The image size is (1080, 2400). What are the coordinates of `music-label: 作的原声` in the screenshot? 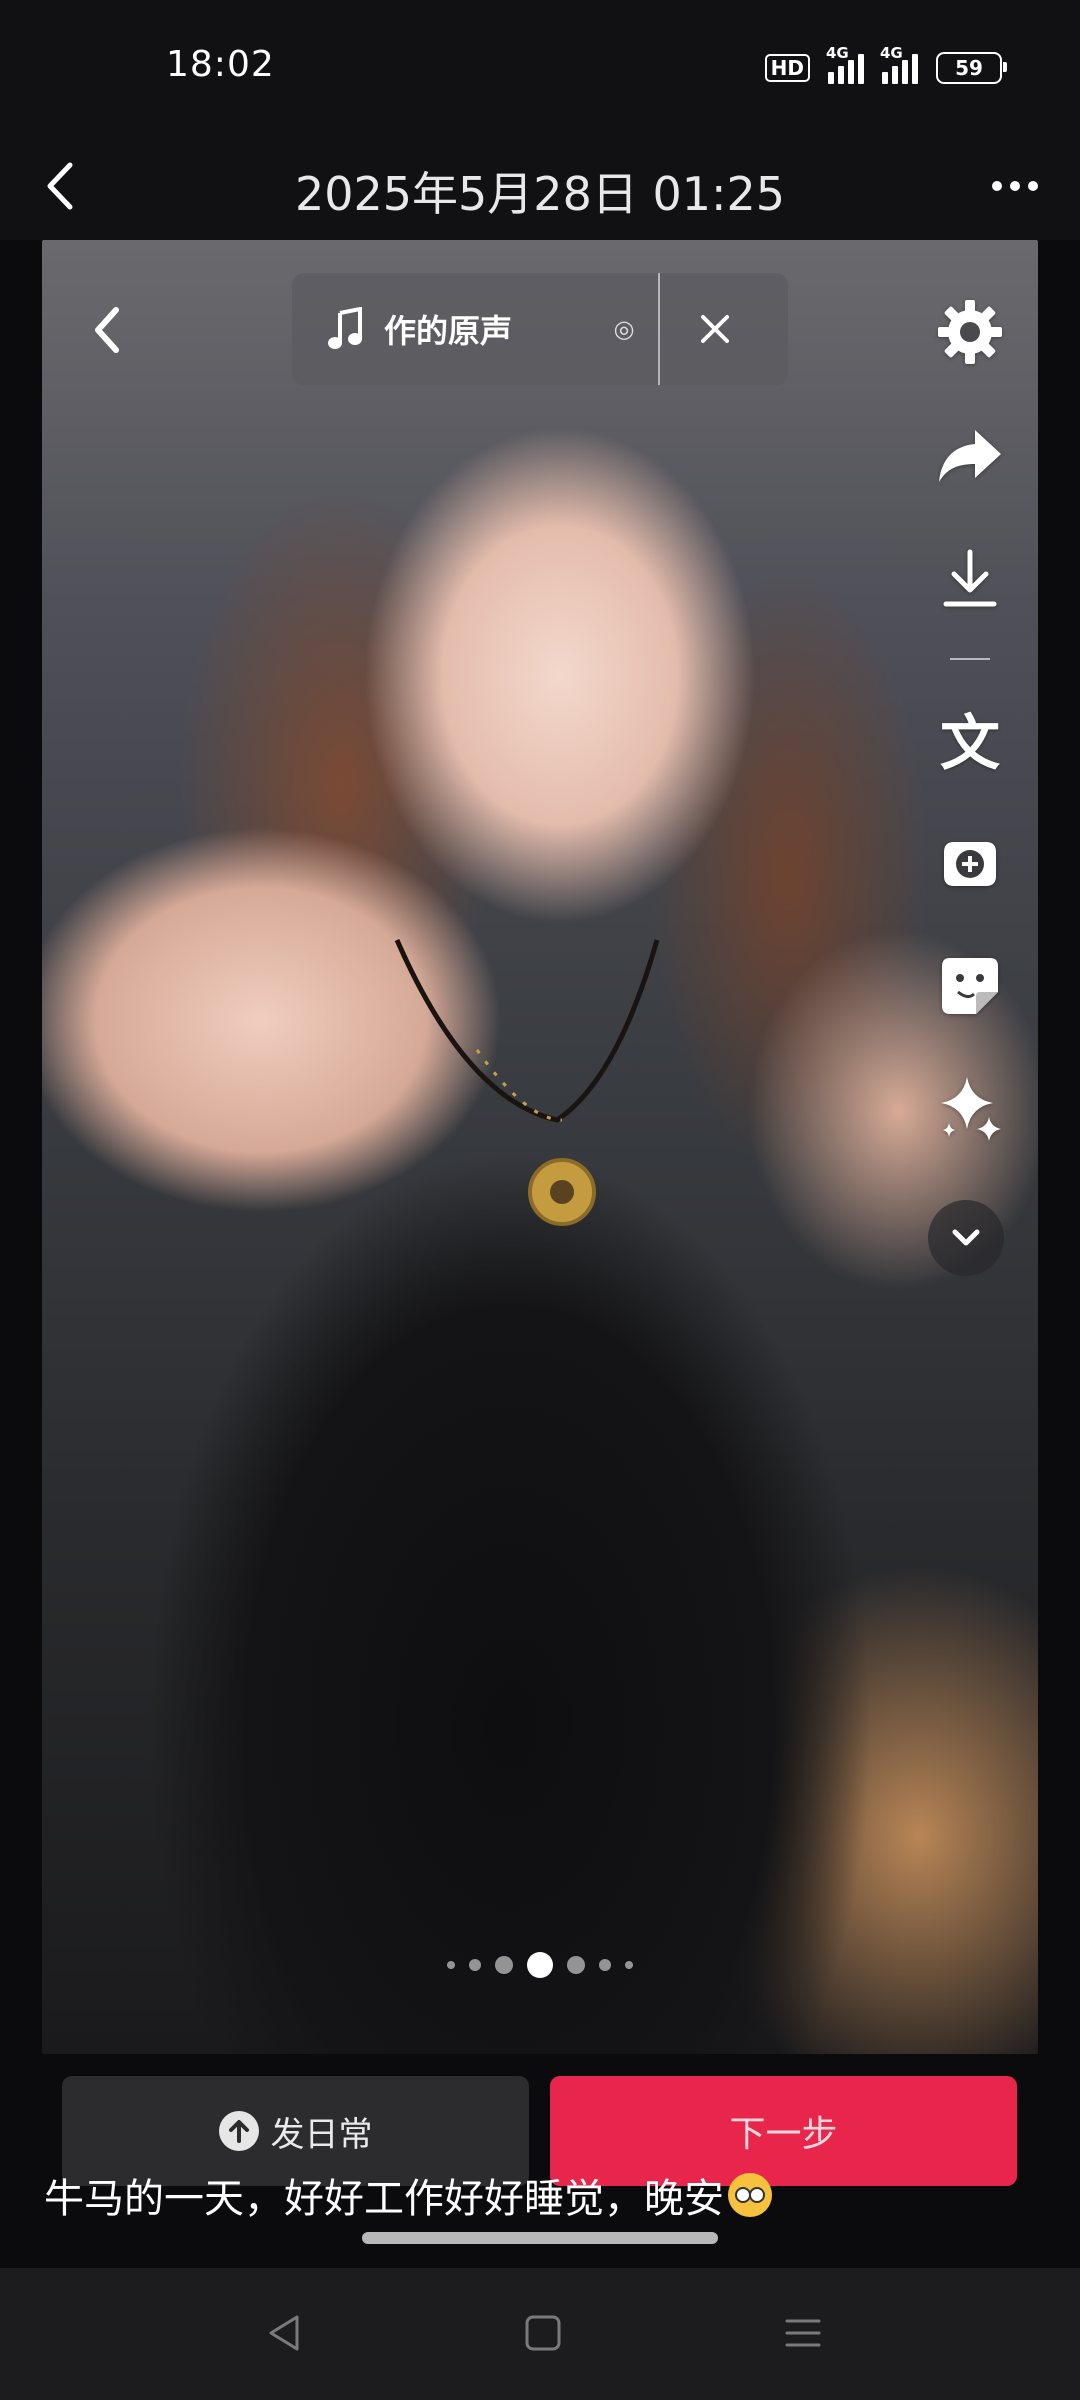 It's located at (448, 331).